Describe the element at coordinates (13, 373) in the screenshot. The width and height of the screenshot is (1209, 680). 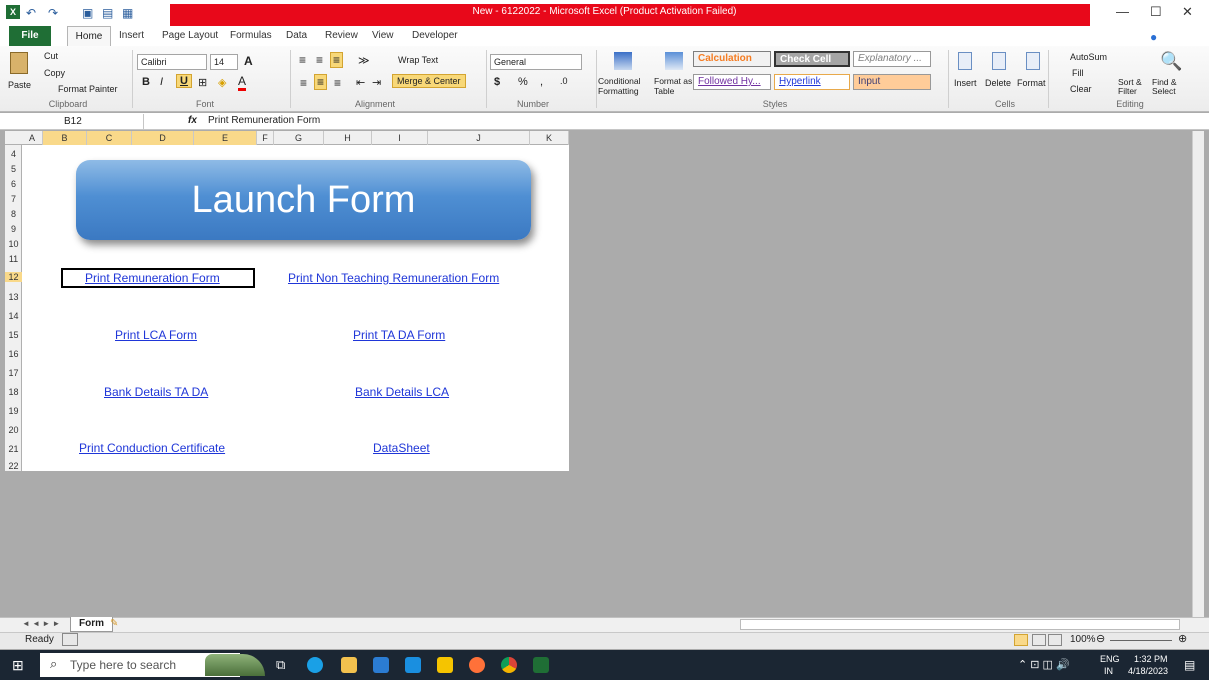
I see `row-header: 17` at that location.